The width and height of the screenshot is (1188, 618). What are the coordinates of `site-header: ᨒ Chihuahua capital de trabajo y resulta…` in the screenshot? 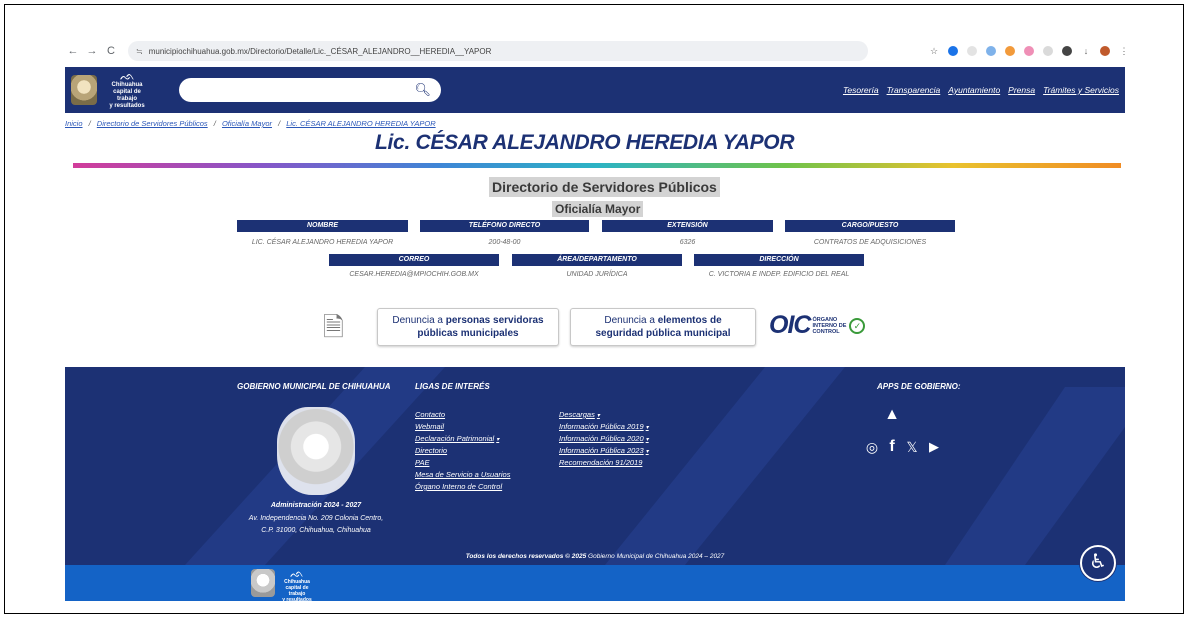 It's located at (595, 90).